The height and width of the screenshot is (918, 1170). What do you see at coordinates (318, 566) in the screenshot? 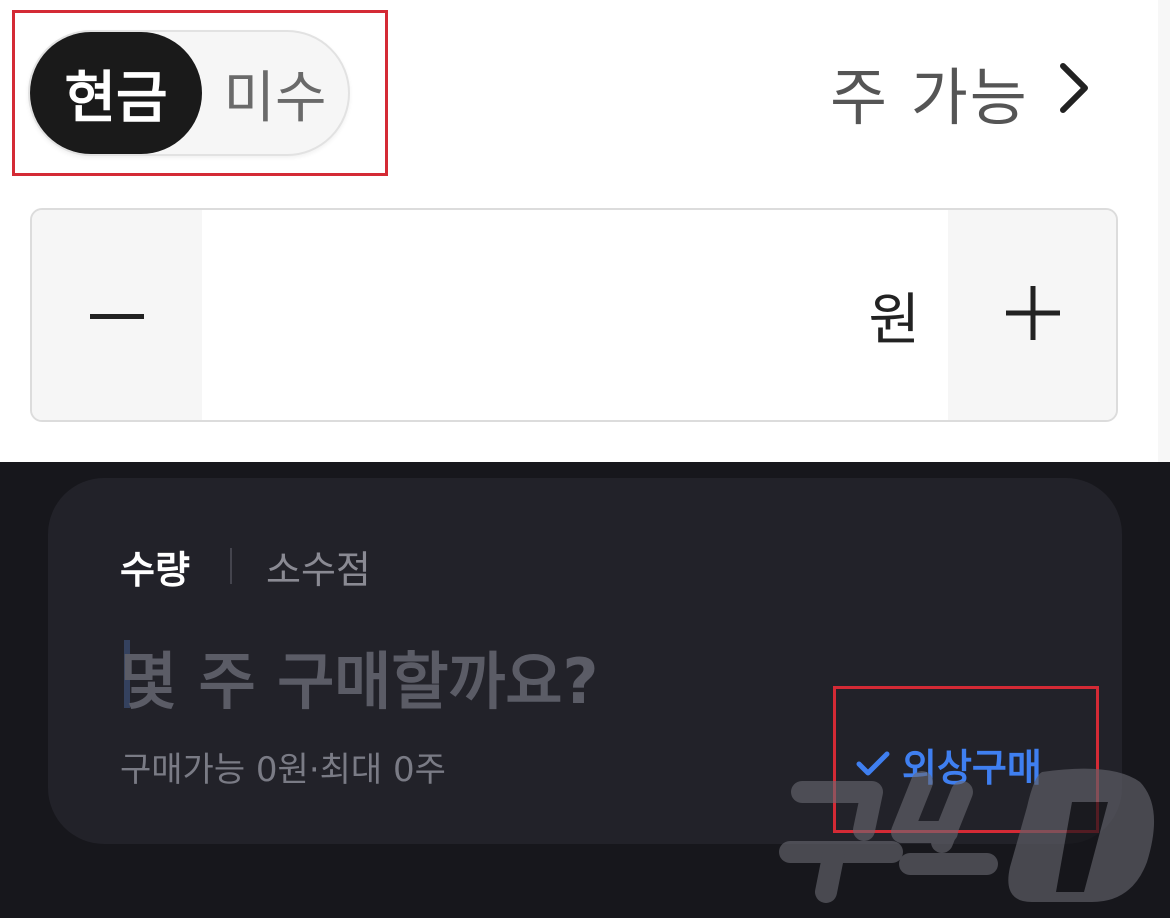
I see `tab-fractional: 소수점` at bounding box center [318, 566].